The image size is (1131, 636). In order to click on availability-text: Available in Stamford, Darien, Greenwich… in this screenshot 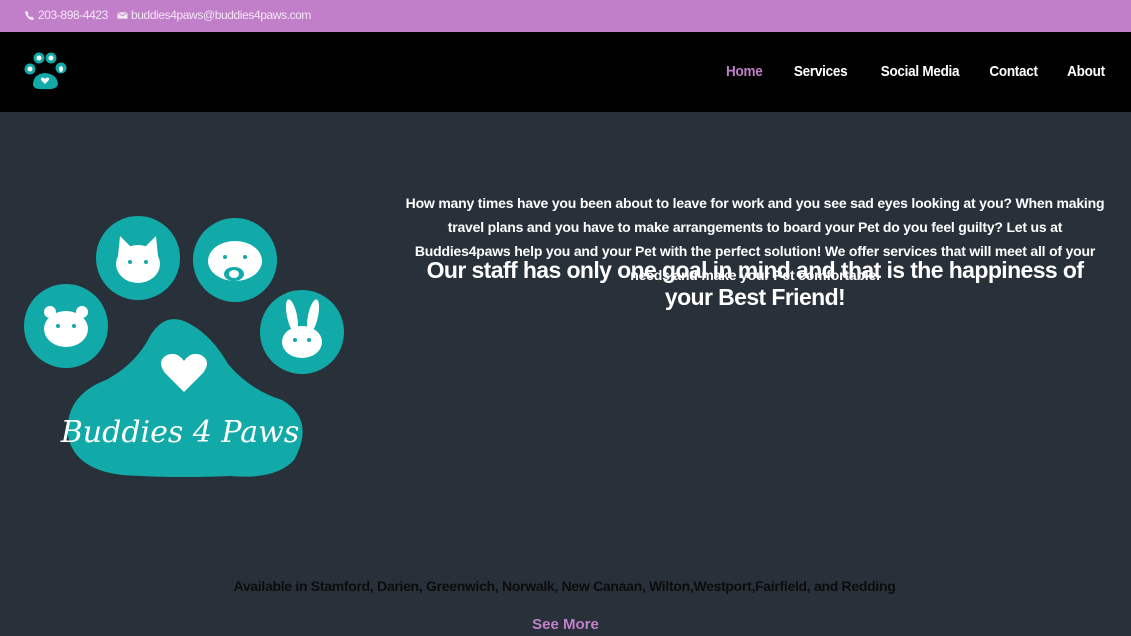, I will do `click(564, 586)`.